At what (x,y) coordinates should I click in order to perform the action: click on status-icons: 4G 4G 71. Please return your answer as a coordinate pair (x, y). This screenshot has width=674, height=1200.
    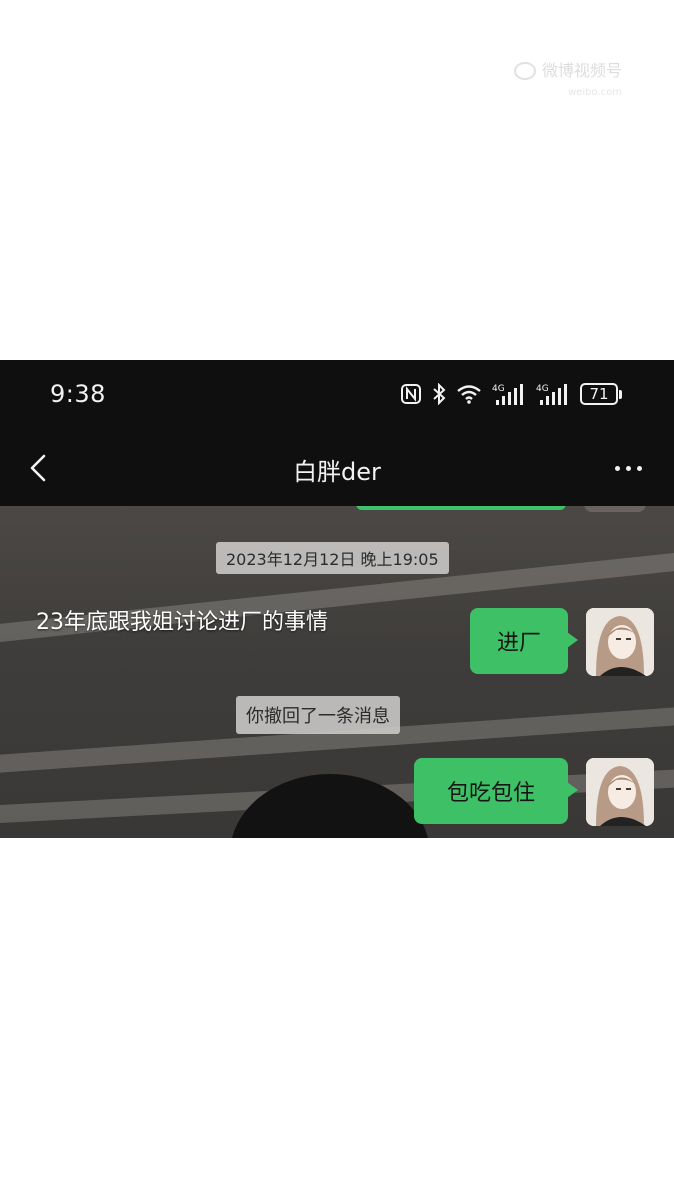
    Looking at the image, I should click on (511, 394).